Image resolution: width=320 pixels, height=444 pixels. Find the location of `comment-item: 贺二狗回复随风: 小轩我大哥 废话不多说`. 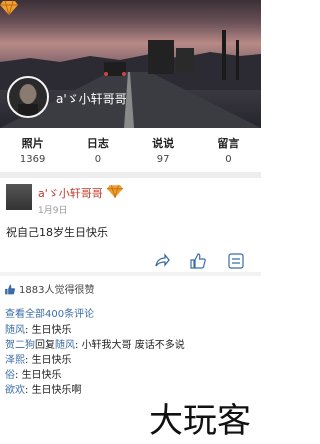

comment-item: 贺二狗回复随风: 小轩我大哥 废话不多说 is located at coordinates (131, 345).